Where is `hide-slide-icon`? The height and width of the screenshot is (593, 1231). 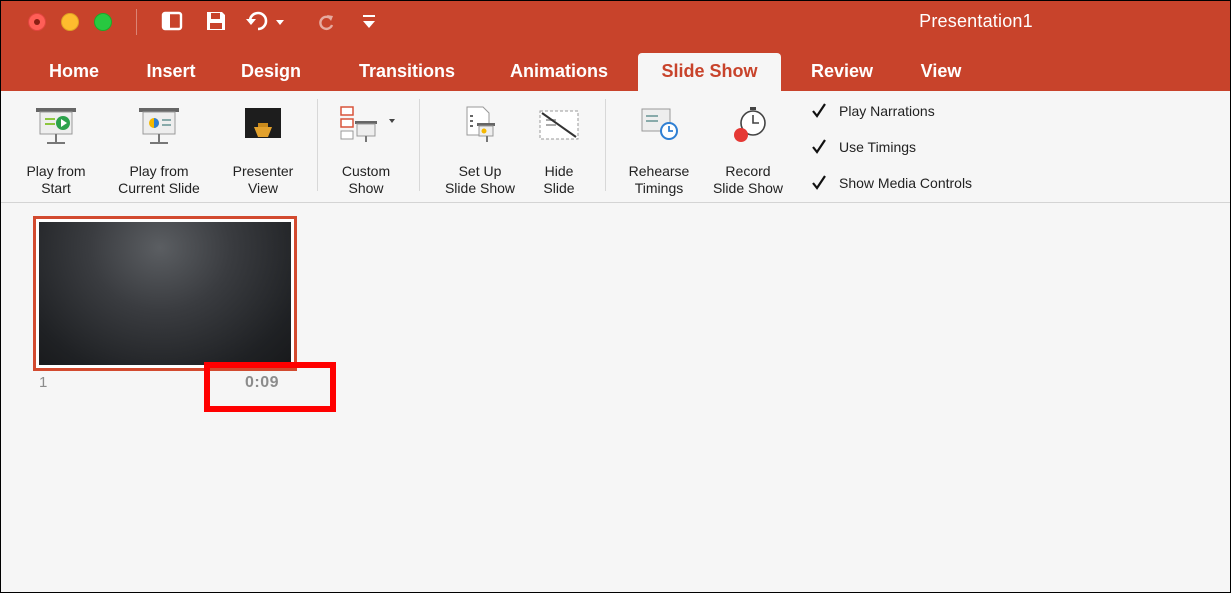 hide-slide-icon is located at coordinates (559, 129).